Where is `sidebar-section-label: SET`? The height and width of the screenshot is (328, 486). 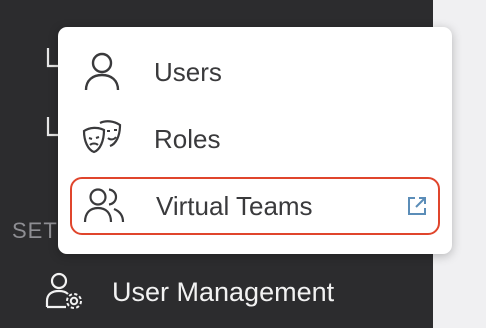
sidebar-section-label: SET is located at coordinates (35, 230).